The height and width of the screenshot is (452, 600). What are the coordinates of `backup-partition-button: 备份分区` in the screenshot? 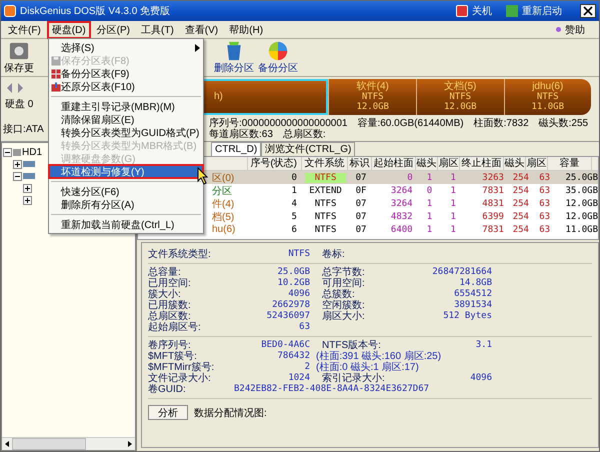 It's located at (278, 57).